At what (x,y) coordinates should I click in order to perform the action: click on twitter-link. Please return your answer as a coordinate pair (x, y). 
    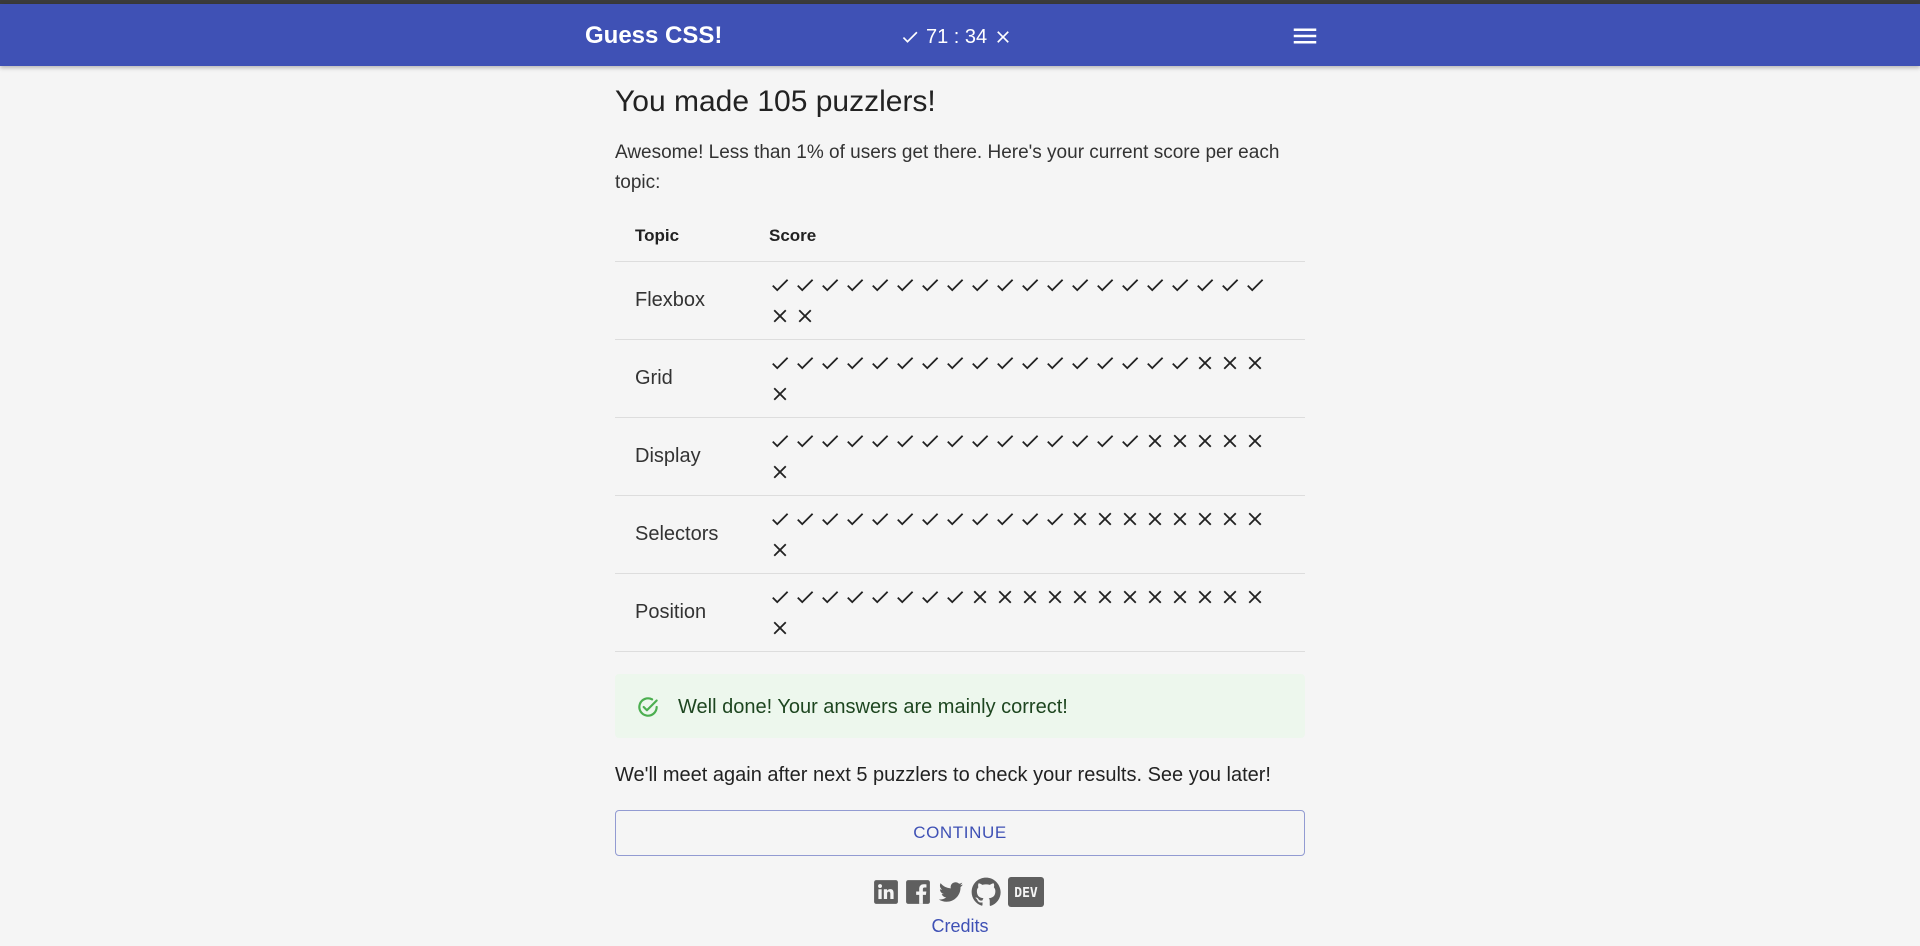
    Looking at the image, I should click on (951, 892).